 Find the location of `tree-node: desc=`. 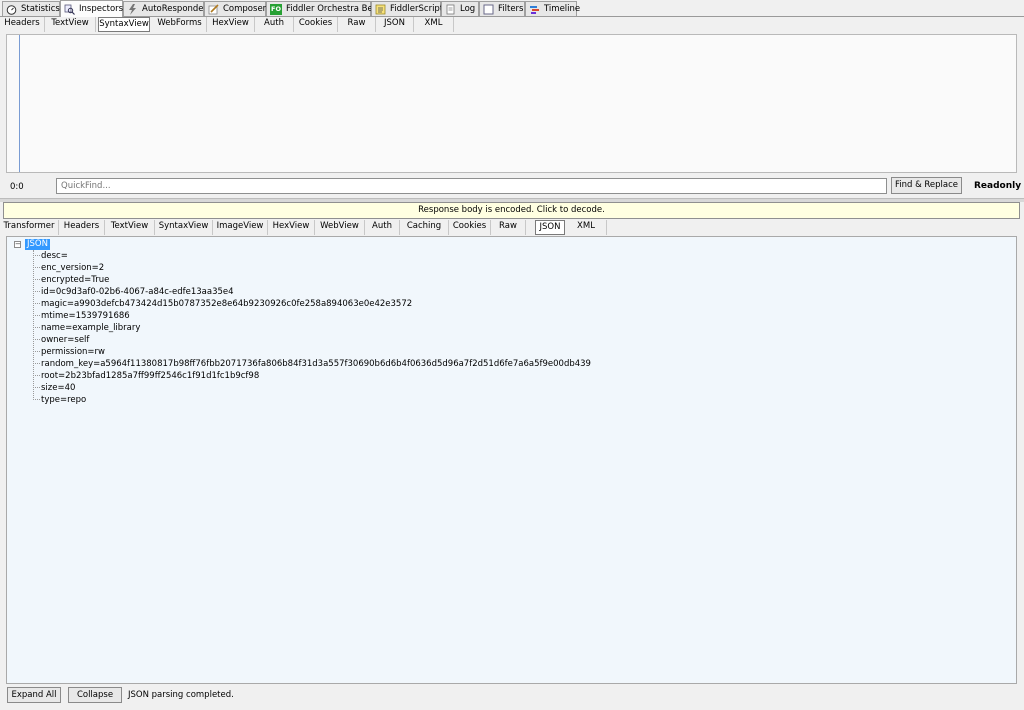

tree-node: desc= is located at coordinates (50, 256).